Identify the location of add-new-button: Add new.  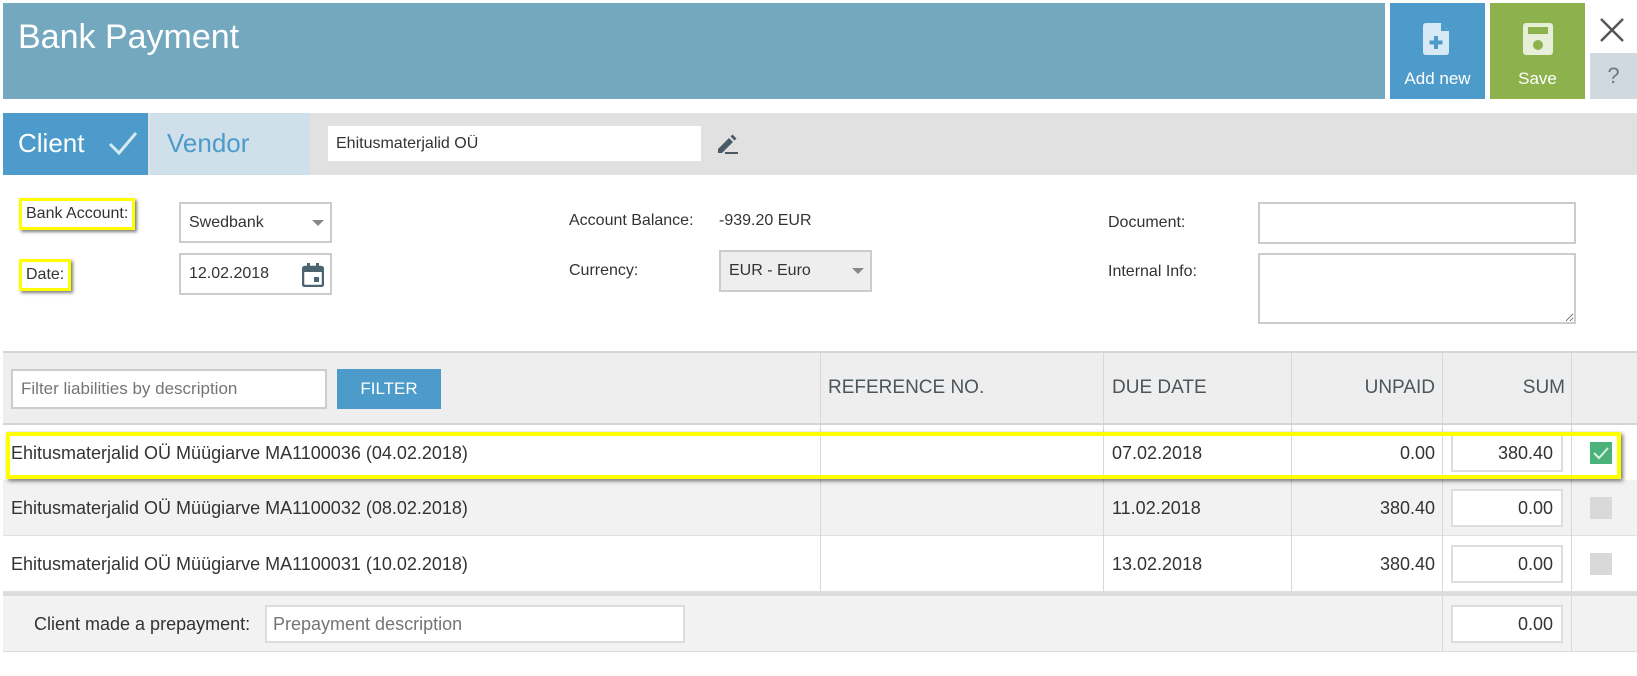
(1437, 51).